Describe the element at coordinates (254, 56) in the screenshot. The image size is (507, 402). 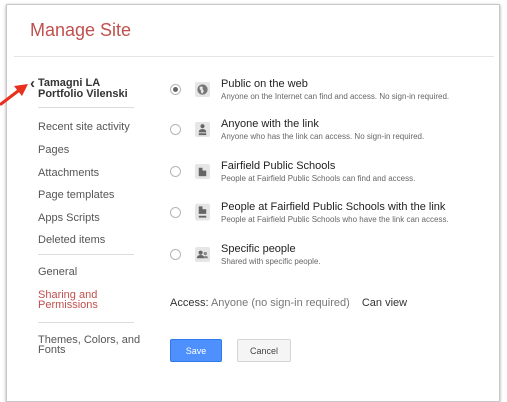
I see `header-divider` at that location.